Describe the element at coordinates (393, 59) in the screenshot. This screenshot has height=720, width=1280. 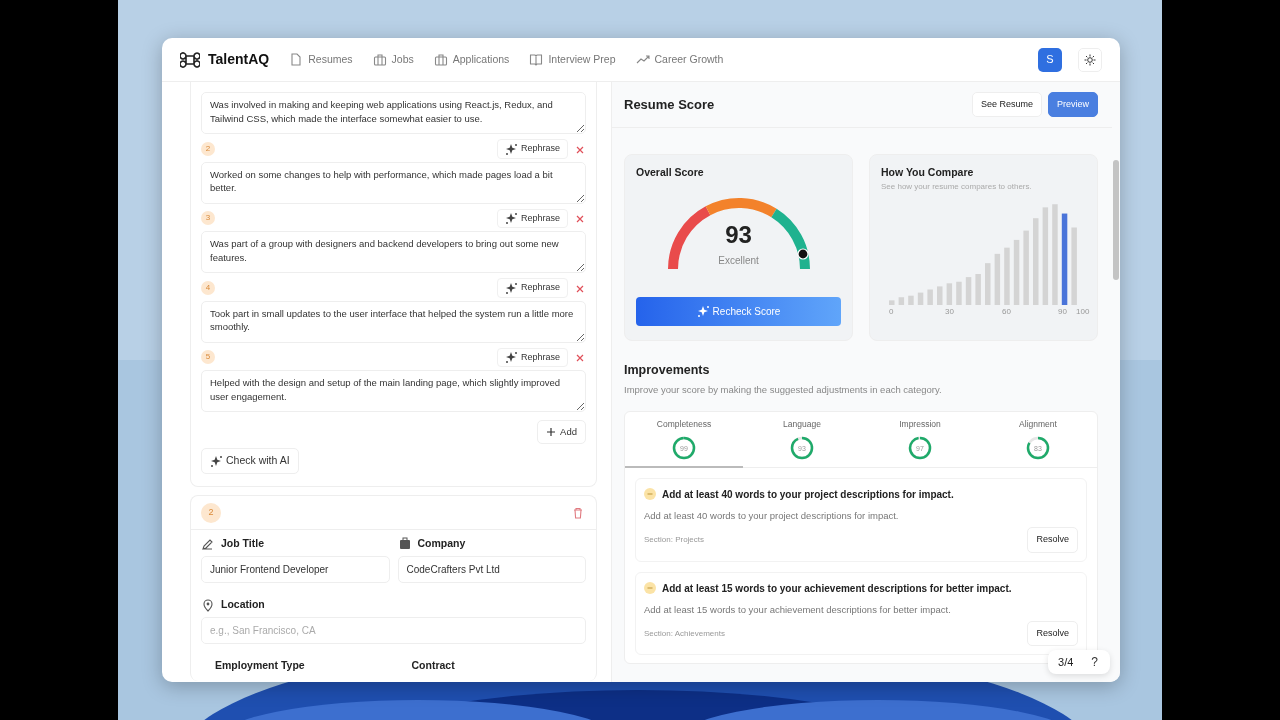
I see `nav-link: Jobs` at that location.